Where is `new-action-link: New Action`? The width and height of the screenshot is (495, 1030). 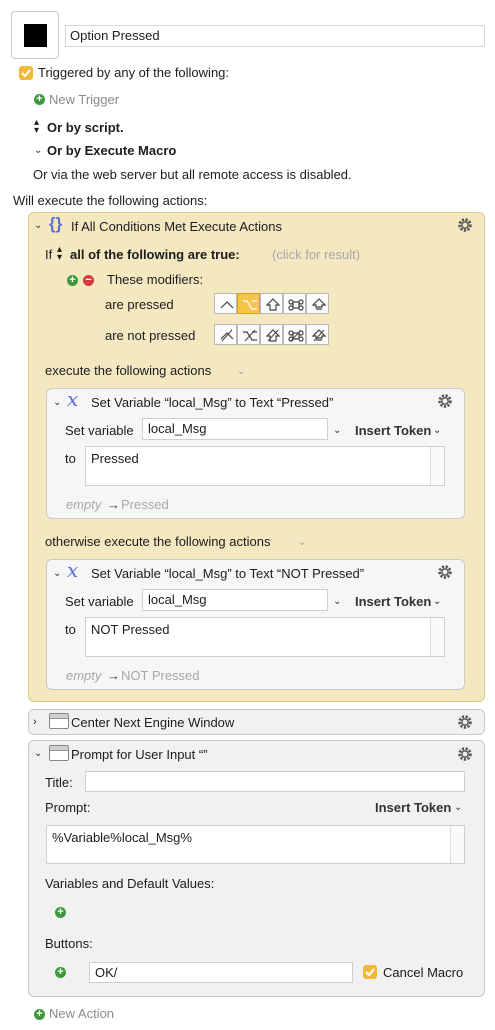
new-action-link: New Action is located at coordinates (81, 1014).